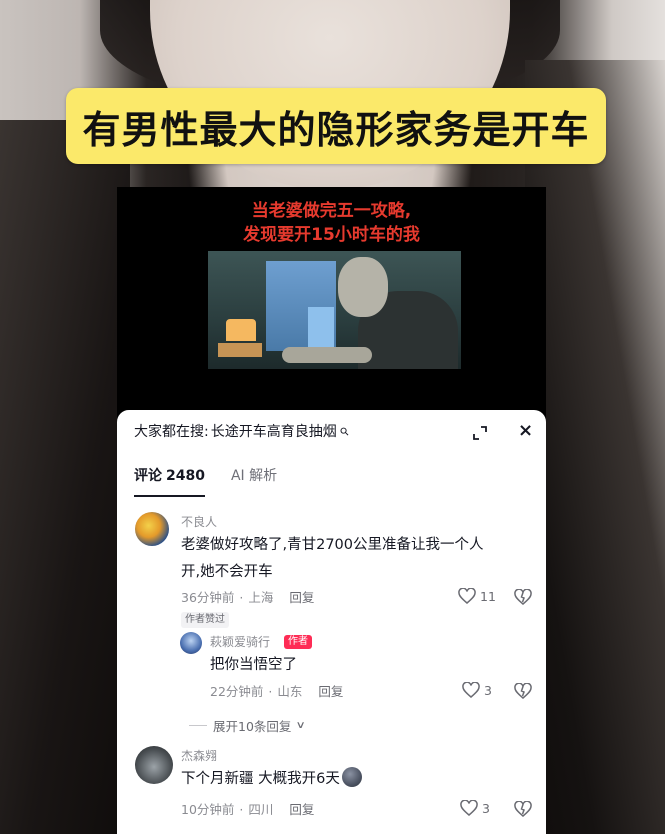 This screenshot has width=665, height=834. I want to click on comment-username: 不良人, so click(199, 522).